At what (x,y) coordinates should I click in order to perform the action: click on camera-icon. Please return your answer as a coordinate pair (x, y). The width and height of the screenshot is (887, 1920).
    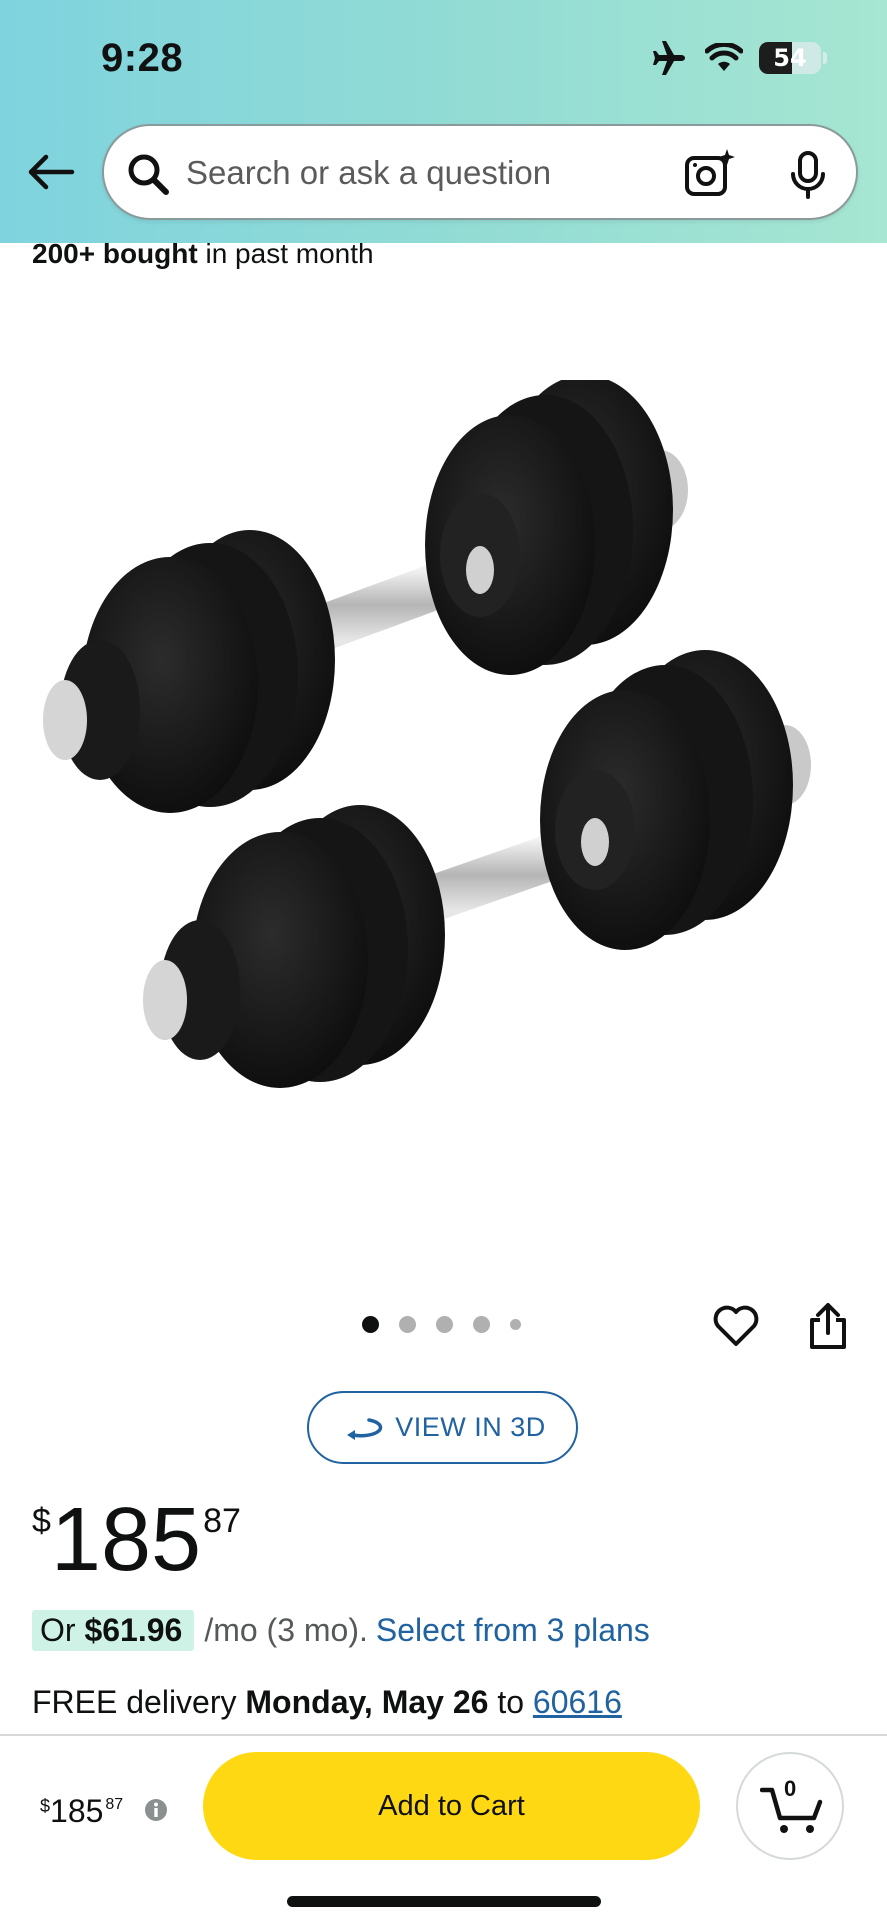
    Looking at the image, I should click on (710, 174).